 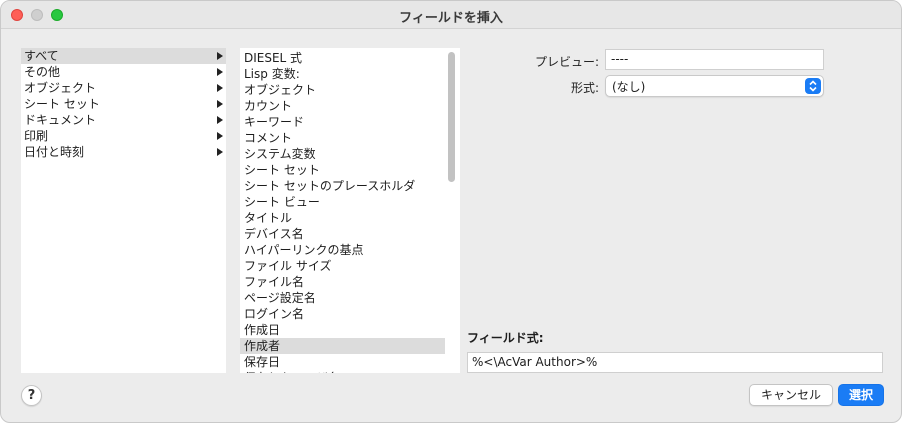 I want to click on category-item: 日付と時刻, so click(x=123, y=152).